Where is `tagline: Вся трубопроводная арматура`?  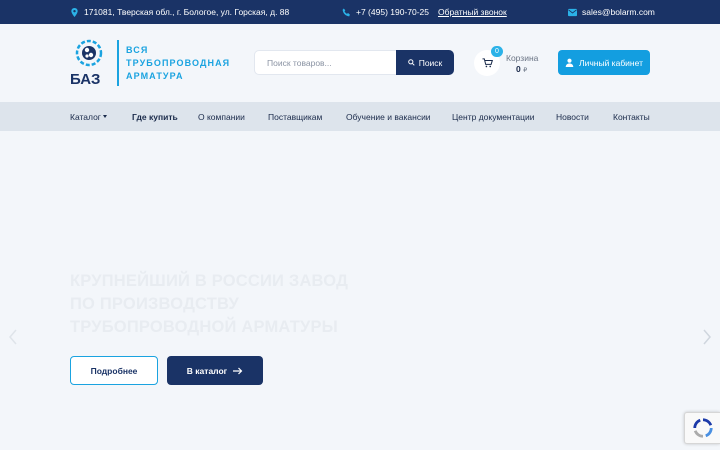 tagline: Вся трубопроводная арматура is located at coordinates (178, 63).